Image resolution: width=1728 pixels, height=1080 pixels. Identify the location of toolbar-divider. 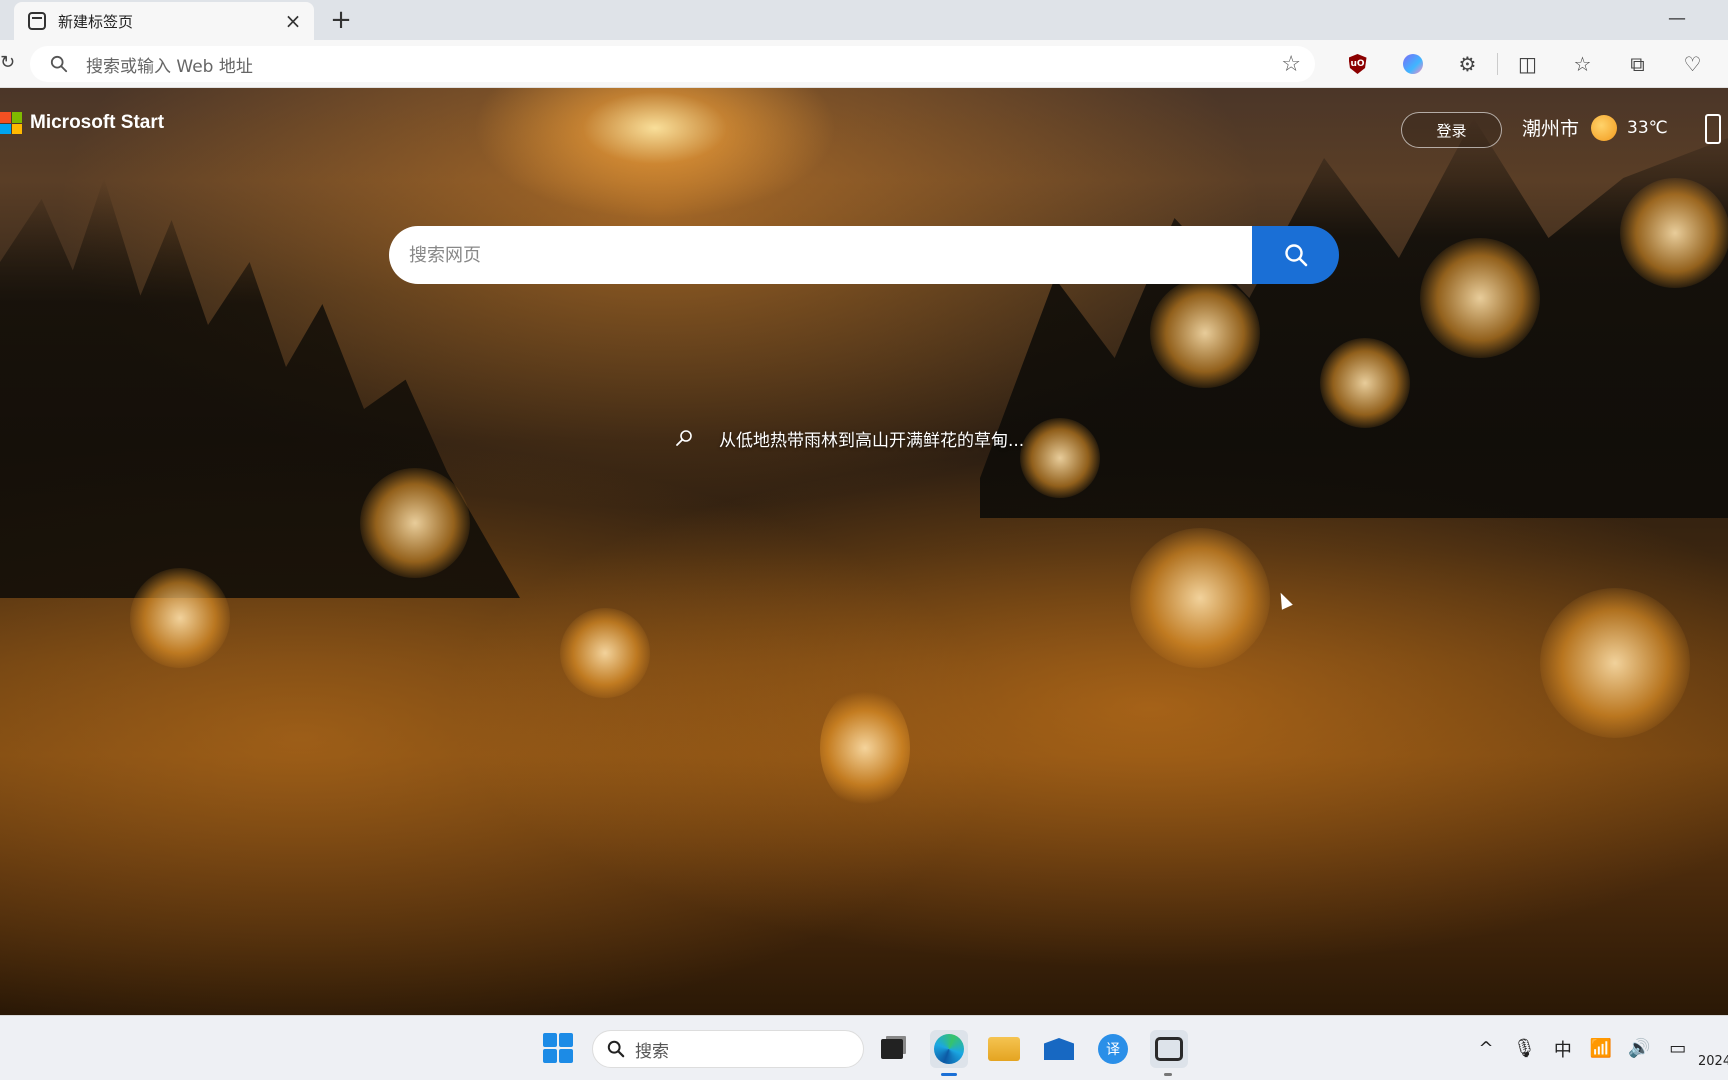
(1497, 64).